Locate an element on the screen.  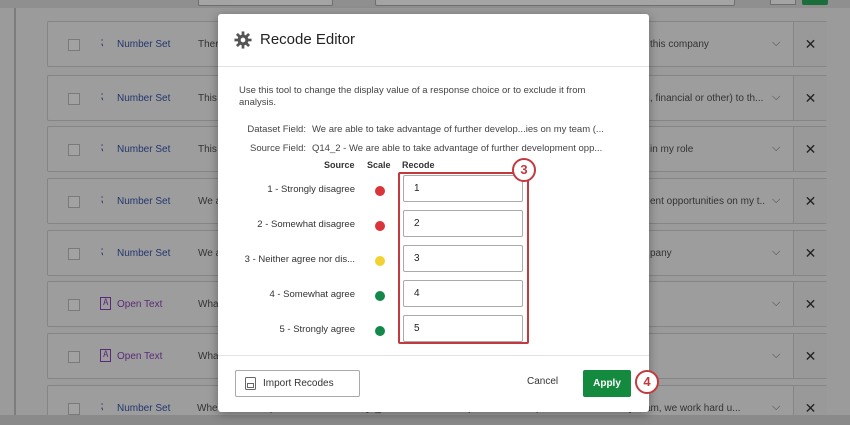
dialog-title: Recode Editor is located at coordinates (308, 39).